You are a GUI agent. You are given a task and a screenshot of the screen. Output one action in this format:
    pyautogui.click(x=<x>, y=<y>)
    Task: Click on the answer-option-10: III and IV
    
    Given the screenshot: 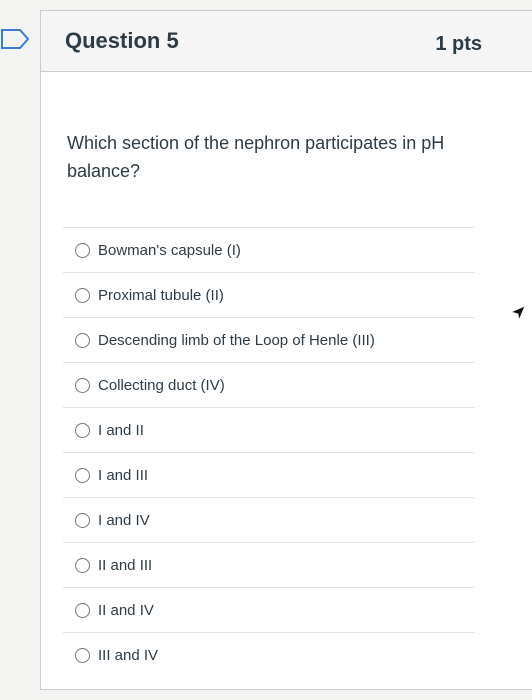 What is the action you would take?
    pyautogui.click(x=269, y=654)
    